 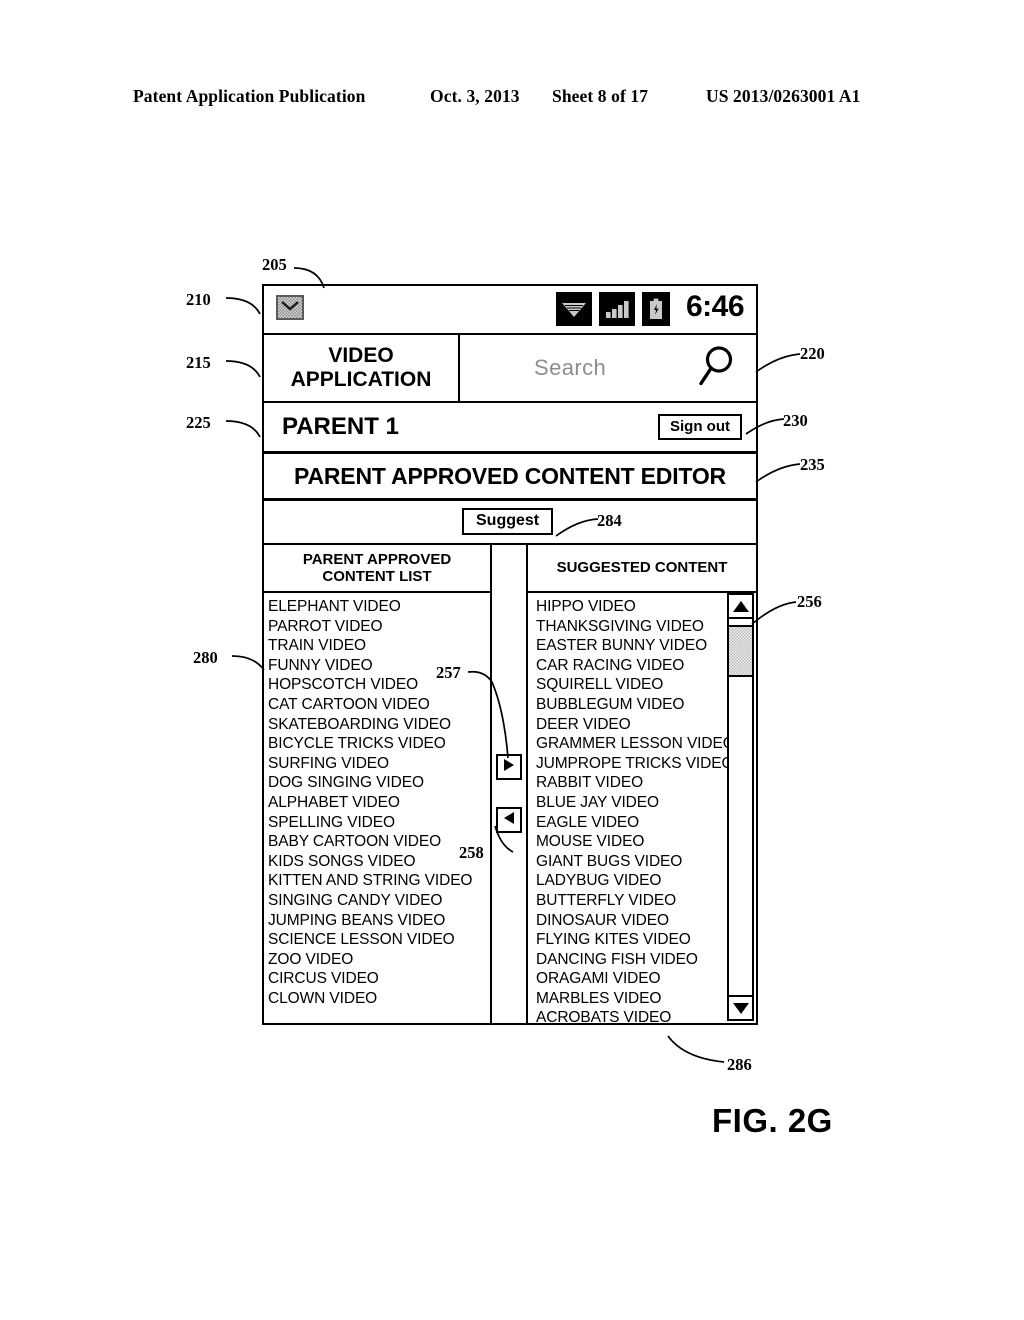 I want to click on suggest-button: Suggest, so click(x=508, y=521).